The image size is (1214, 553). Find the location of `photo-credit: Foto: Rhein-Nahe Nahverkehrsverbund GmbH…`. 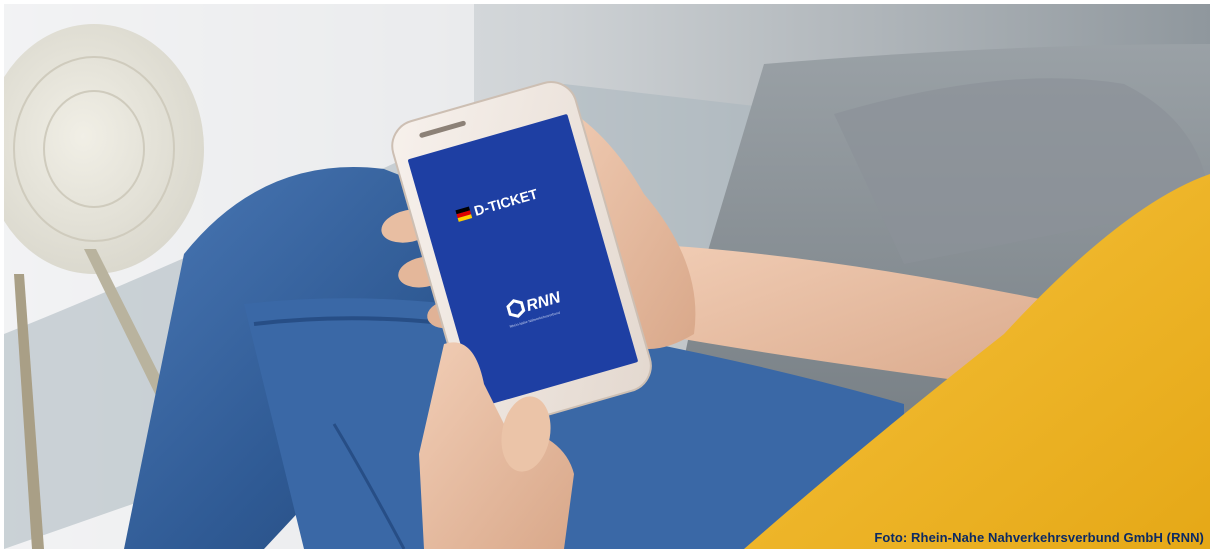

photo-credit: Foto: Rhein-Nahe Nahverkehrsverbund GmbH… is located at coordinates (1039, 537).